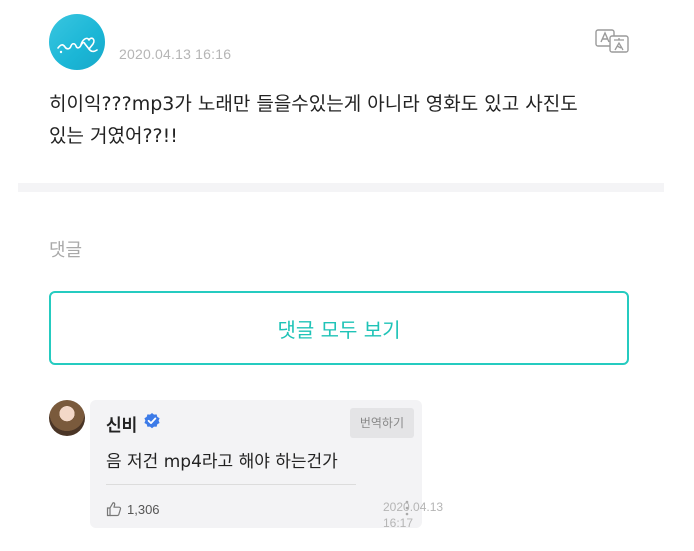  What do you see at coordinates (67, 418) in the screenshot?
I see `commenter-avatar` at bounding box center [67, 418].